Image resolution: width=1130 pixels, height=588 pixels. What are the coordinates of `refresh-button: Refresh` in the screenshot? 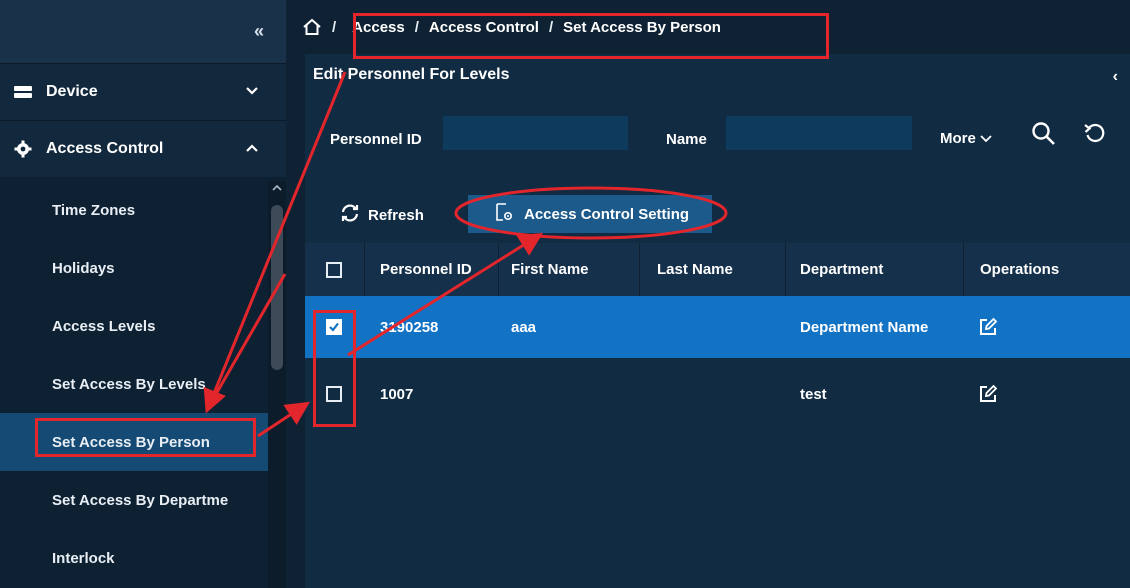 It's located at (382, 215).